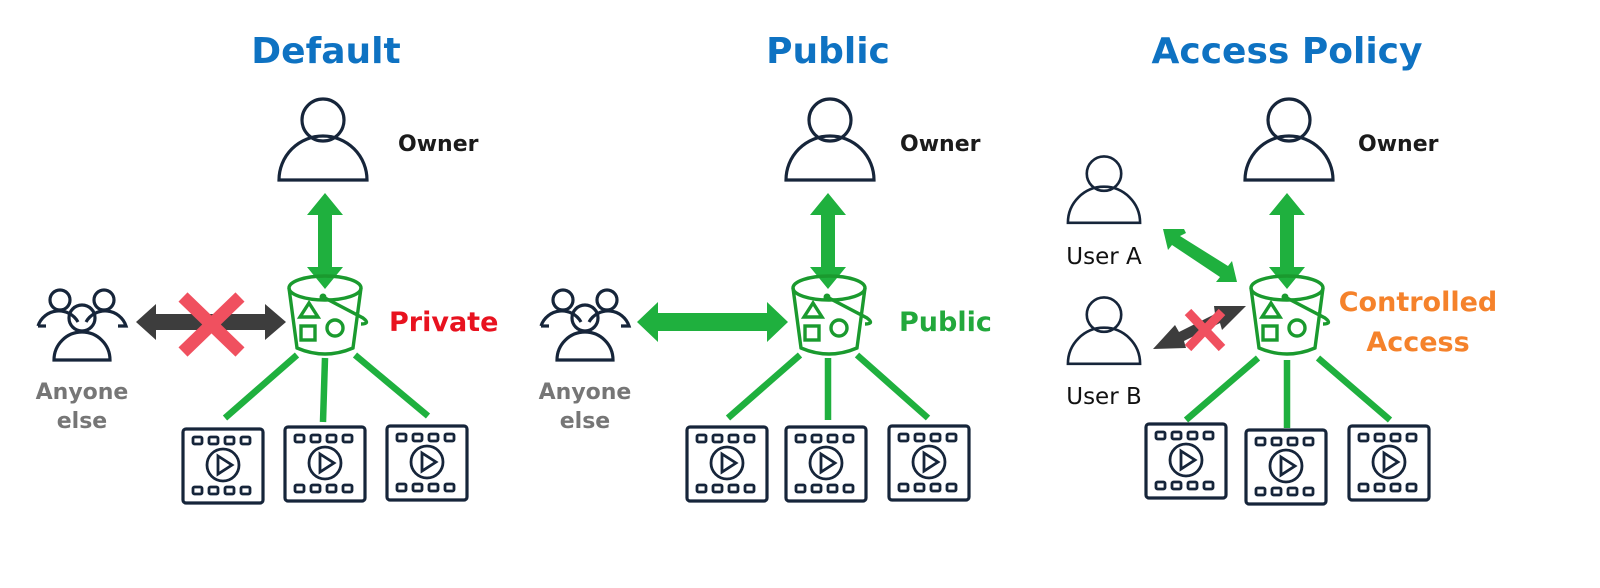 The image size is (1600, 588). Describe the element at coordinates (712, 322) in the screenshot. I see `allowed-access-arrow` at that location.